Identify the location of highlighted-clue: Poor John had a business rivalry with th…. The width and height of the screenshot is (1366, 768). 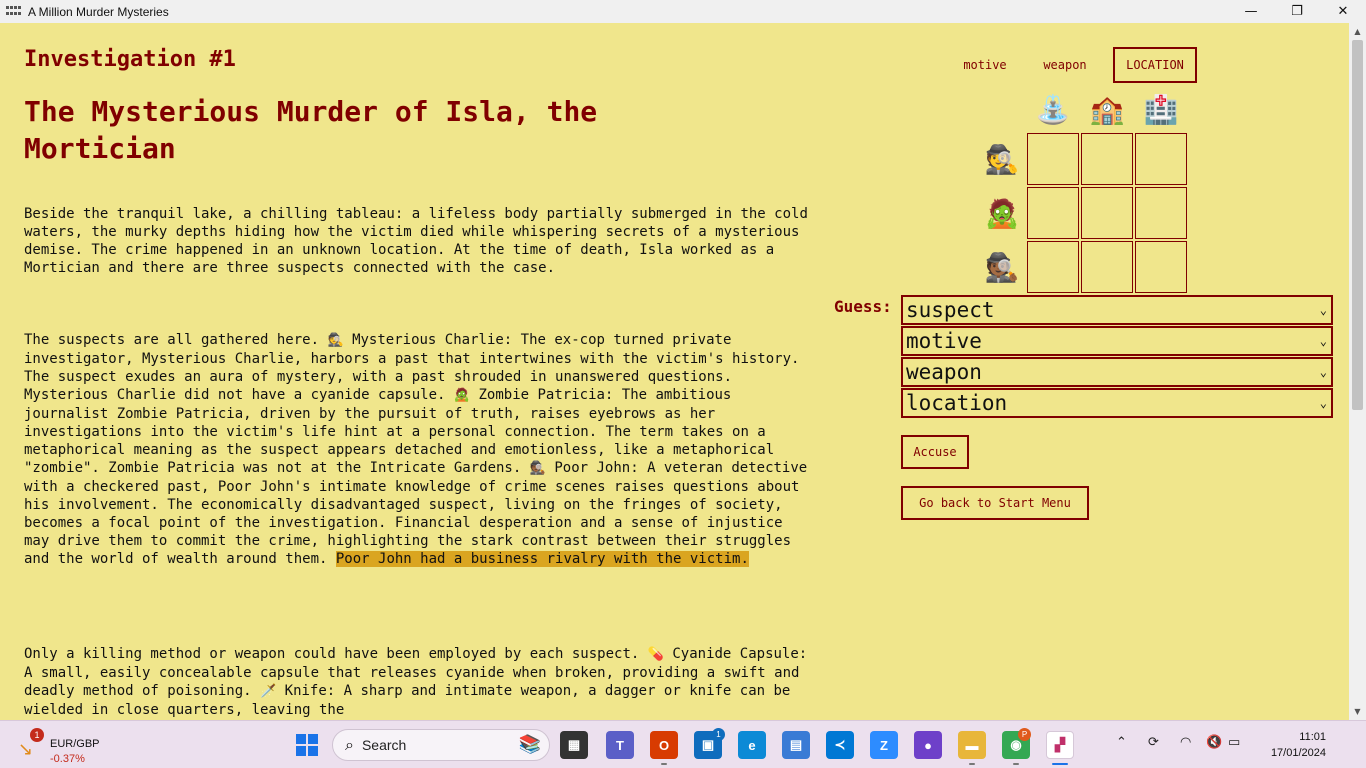
(542, 559).